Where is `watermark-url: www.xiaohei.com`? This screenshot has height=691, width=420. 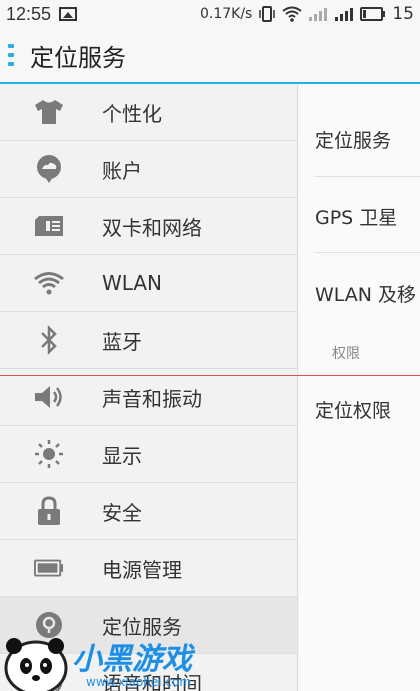 watermark-url: www.xiaohei.com is located at coordinates (139, 682).